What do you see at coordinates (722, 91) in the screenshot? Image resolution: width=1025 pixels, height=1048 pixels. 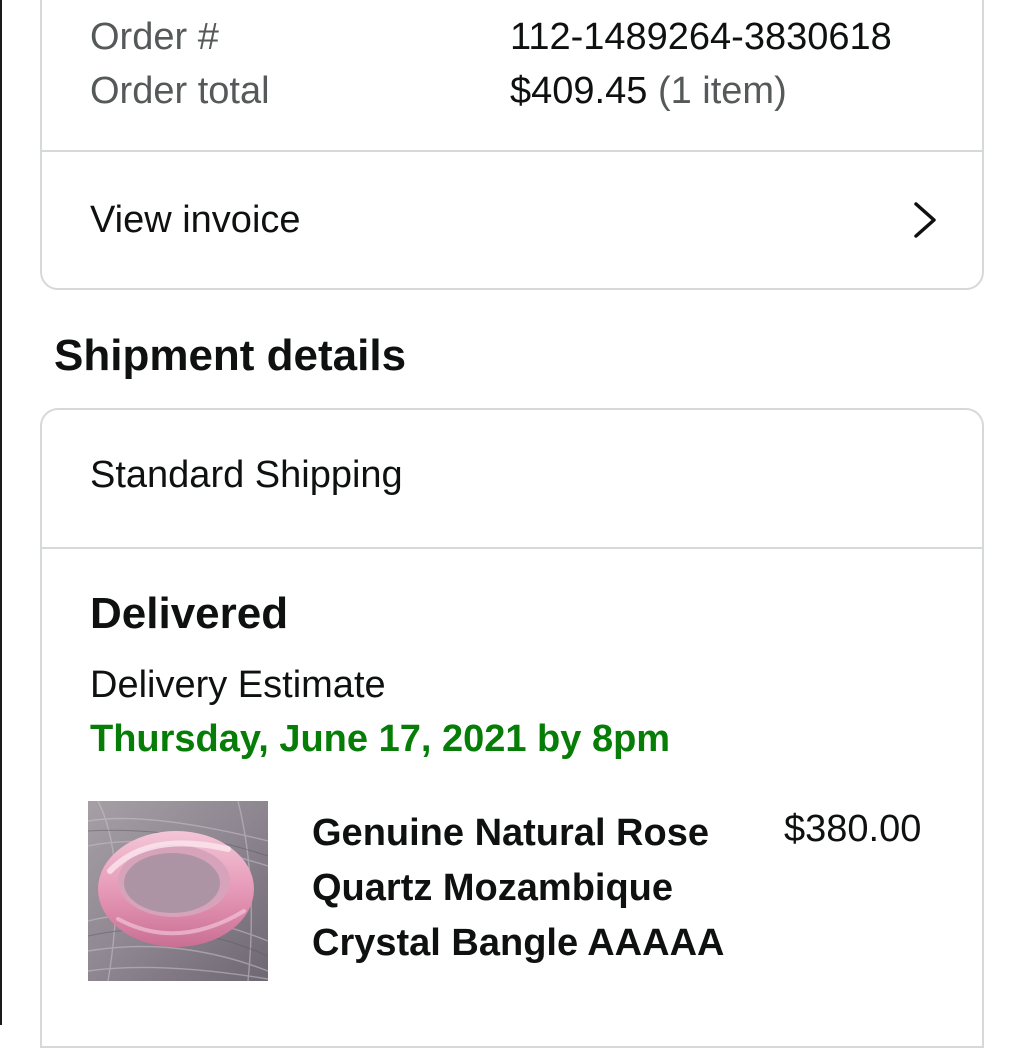 I see `order-item-count: (1 item)` at bounding box center [722, 91].